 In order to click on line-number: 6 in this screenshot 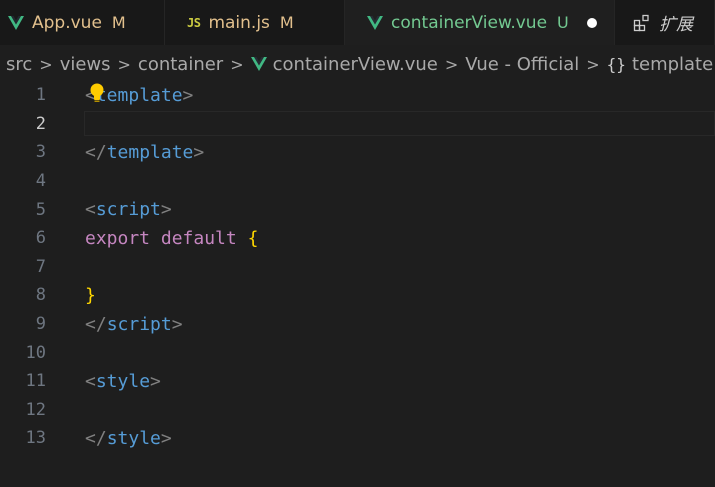, I will do `click(40, 238)`.